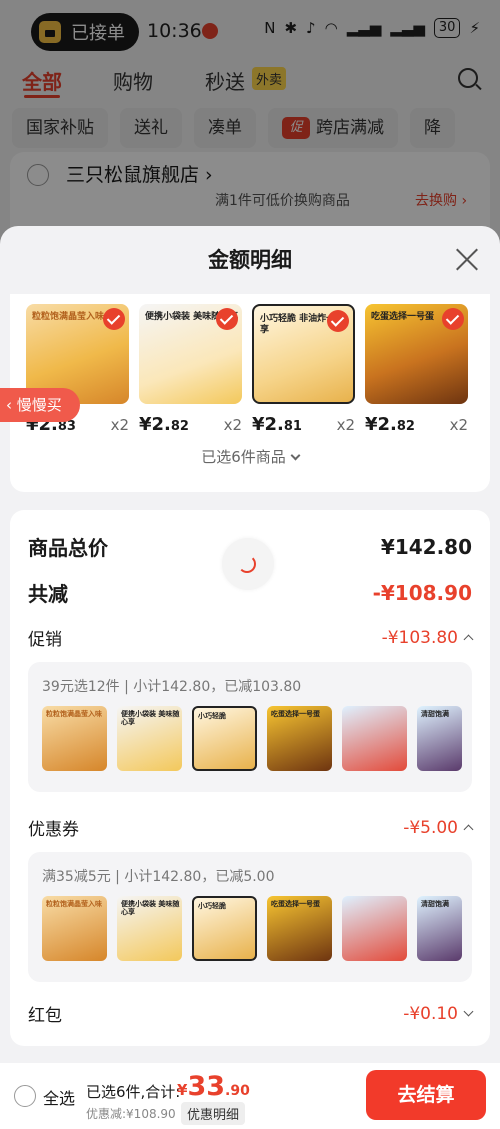 This screenshot has height=1129, width=500. I want to click on coupon-thumbs: 粒粒饱满晶莹入味 便携小袋装 美味随心享 小巧轻脆 吃蛋选择一号蛋 清甜饱满, so click(252, 928).